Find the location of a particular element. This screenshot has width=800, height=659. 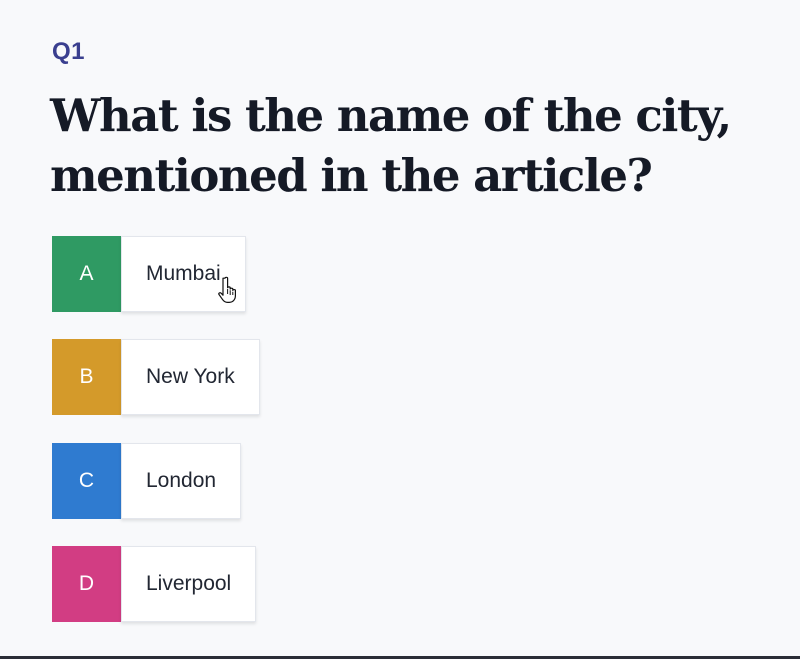

option-letter-badge: A is located at coordinates (86, 274).